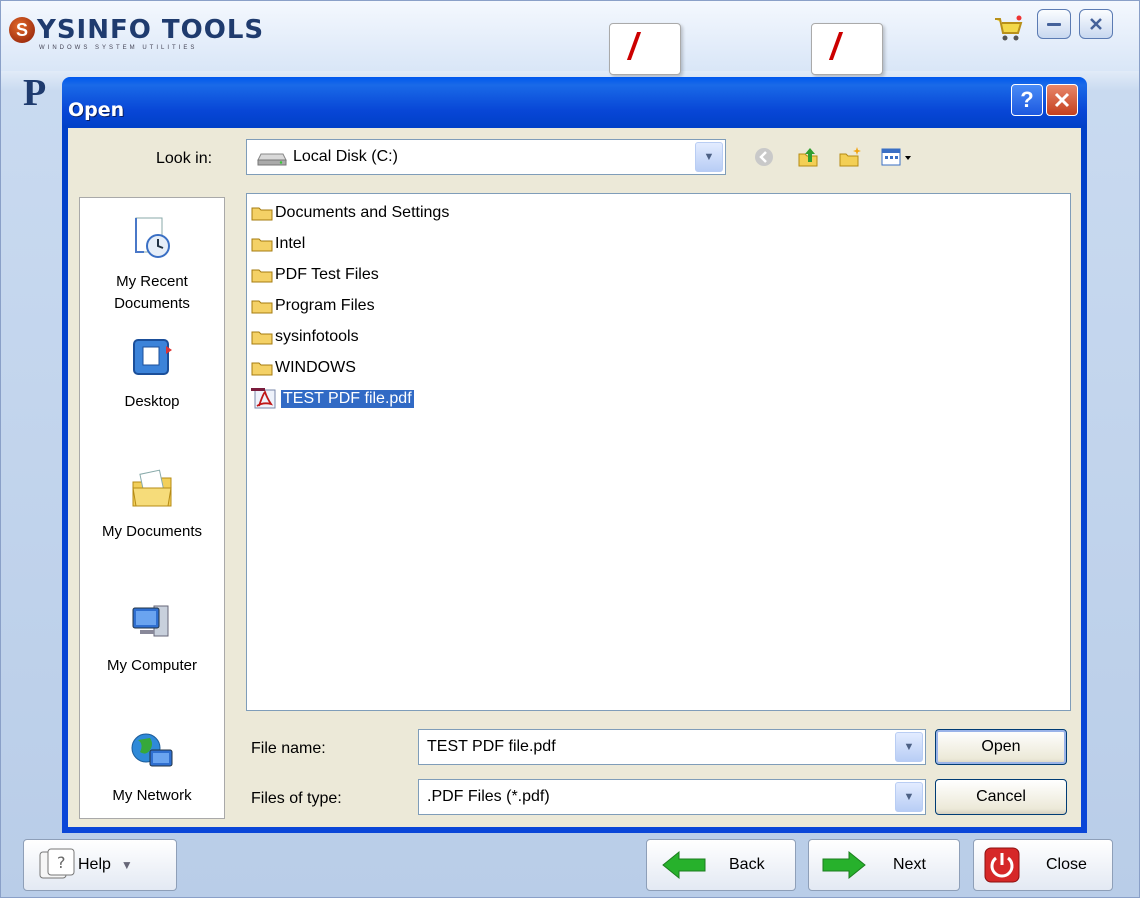  Describe the element at coordinates (290, 243) in the screenshot. I see `file-name: Intel` at that location.